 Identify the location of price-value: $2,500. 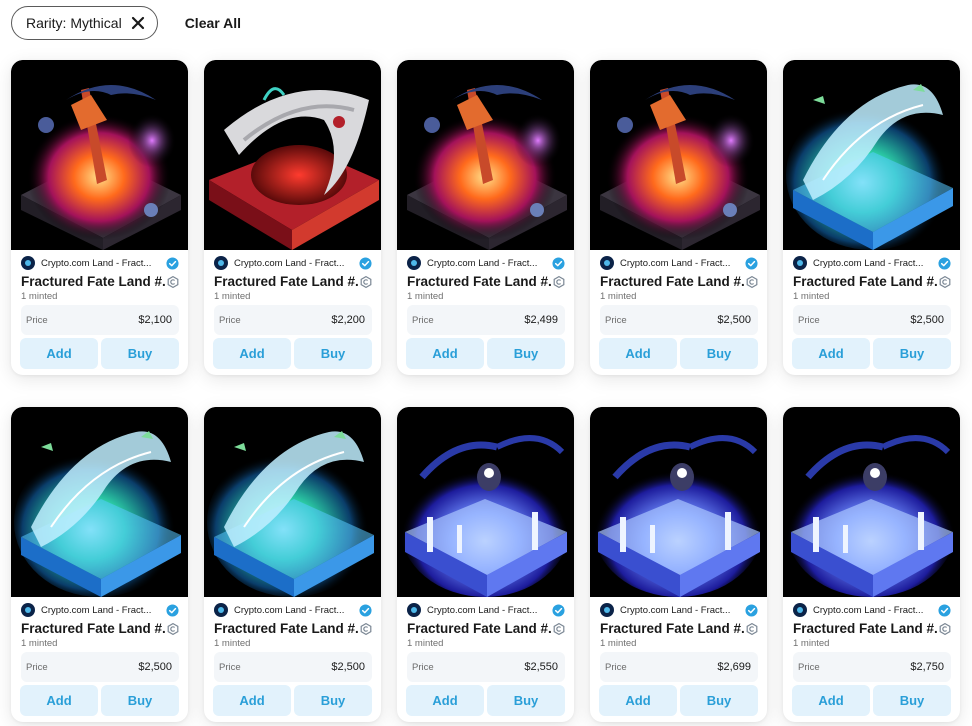
(734, 320).